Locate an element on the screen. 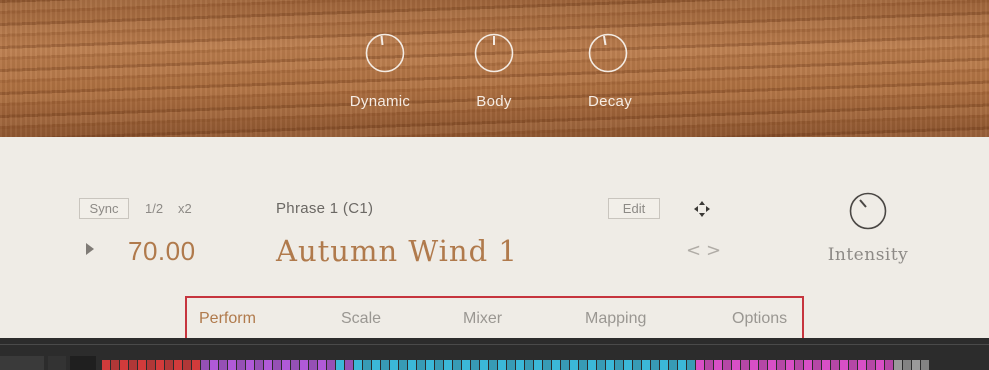  intensity-knob is located at coordinates (868, 211).